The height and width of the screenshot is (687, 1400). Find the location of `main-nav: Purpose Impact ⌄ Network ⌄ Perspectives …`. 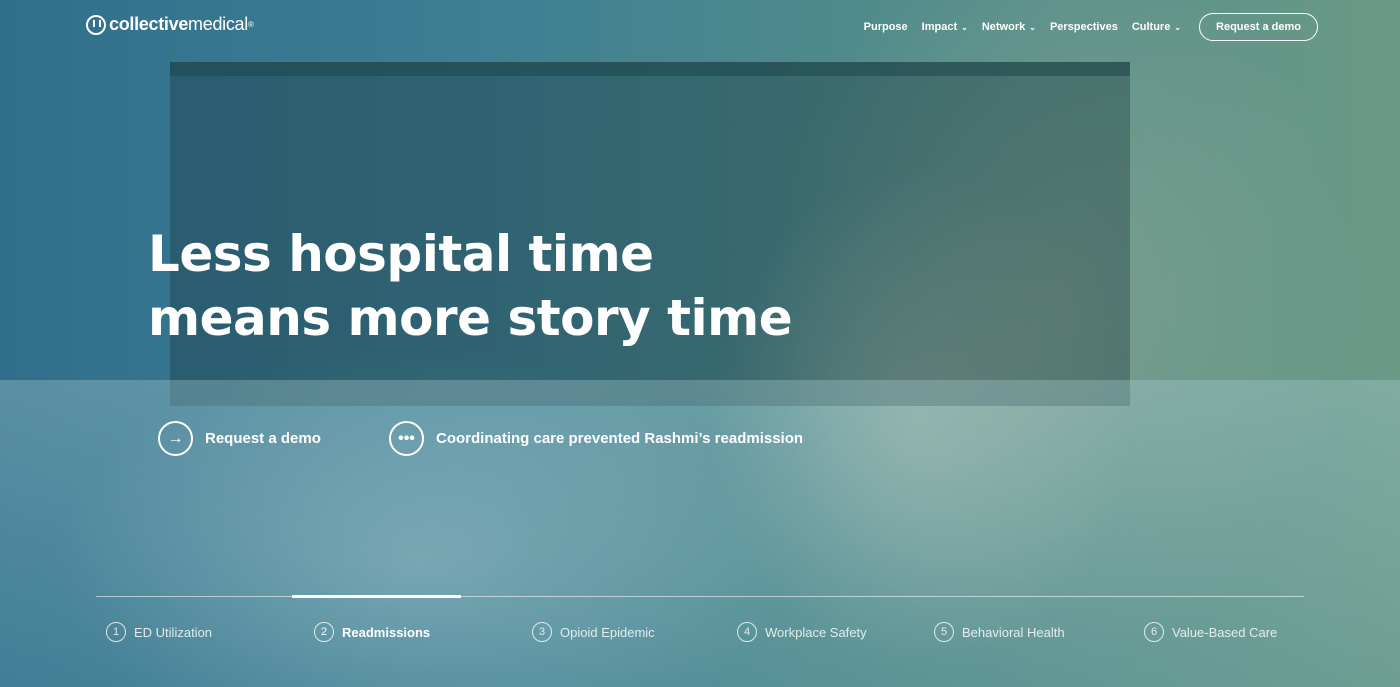

main-nav: Purpose Impact ⌄ Network ⌄ Perspectives … is located at coordinates (1091, 27).